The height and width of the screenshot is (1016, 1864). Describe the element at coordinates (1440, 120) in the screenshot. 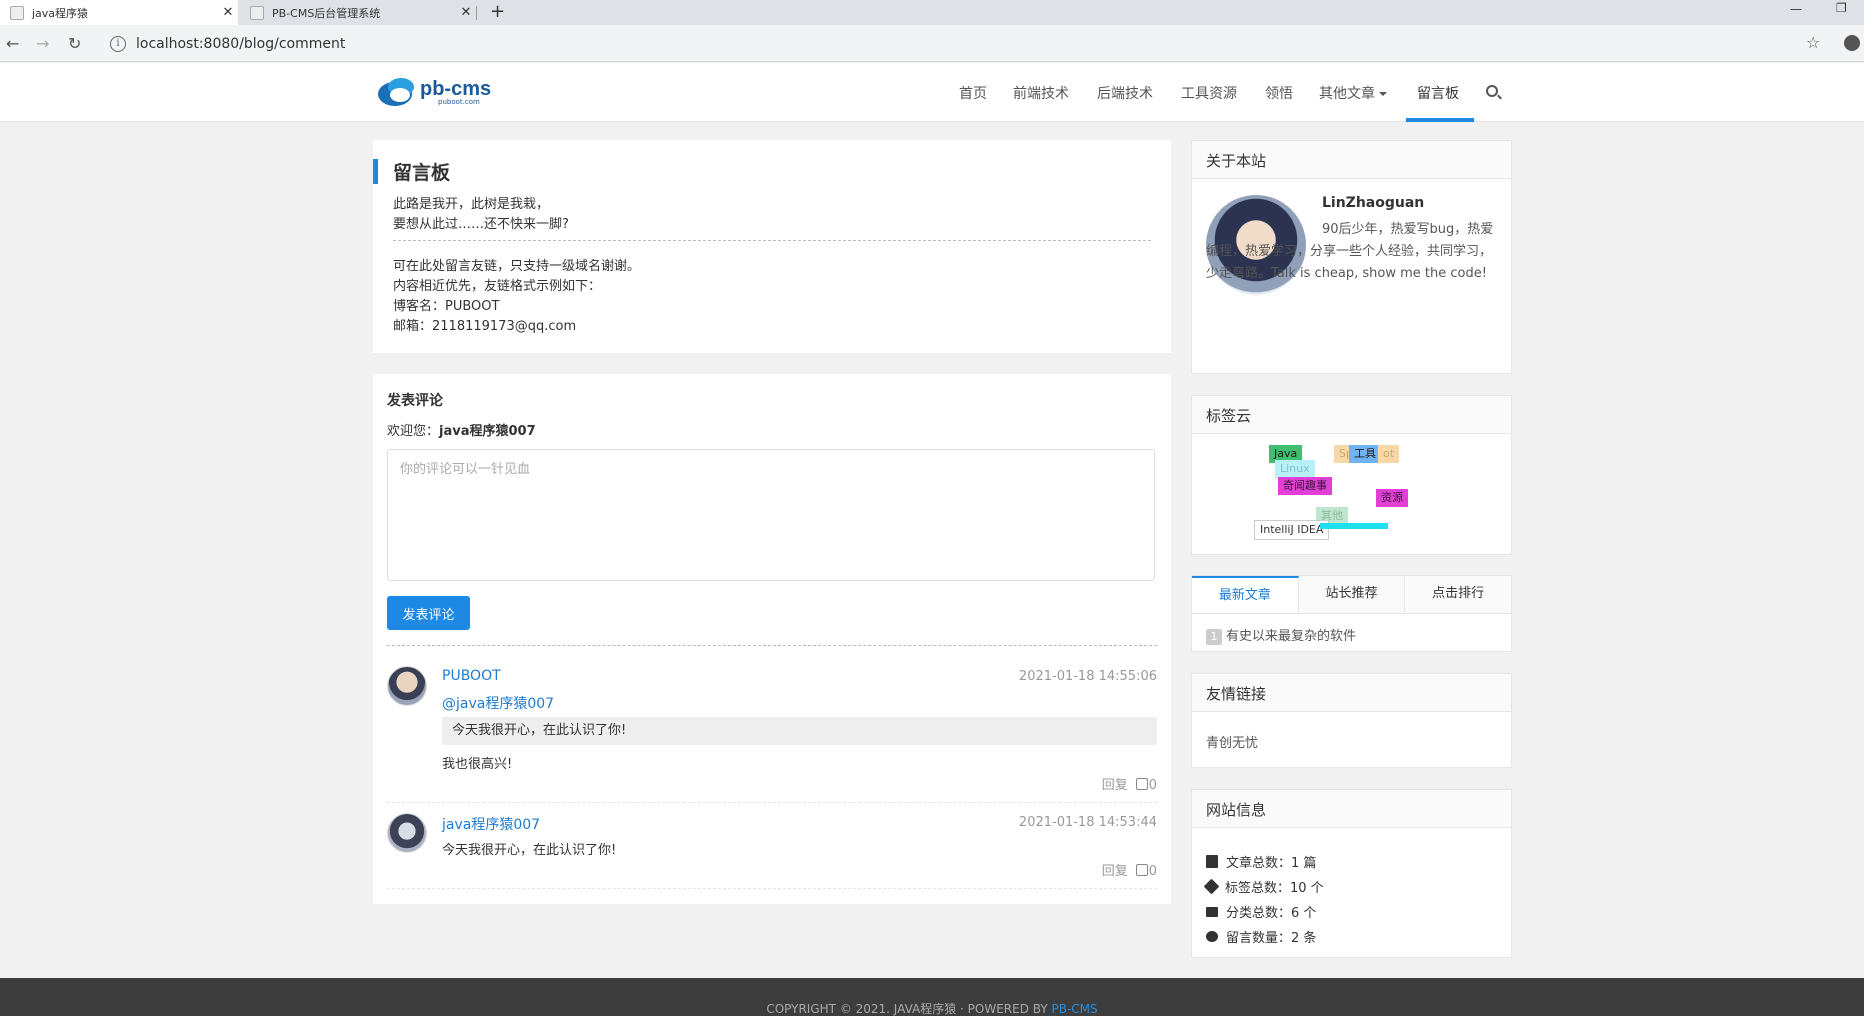

I see `nav-active-indicator` at that location.